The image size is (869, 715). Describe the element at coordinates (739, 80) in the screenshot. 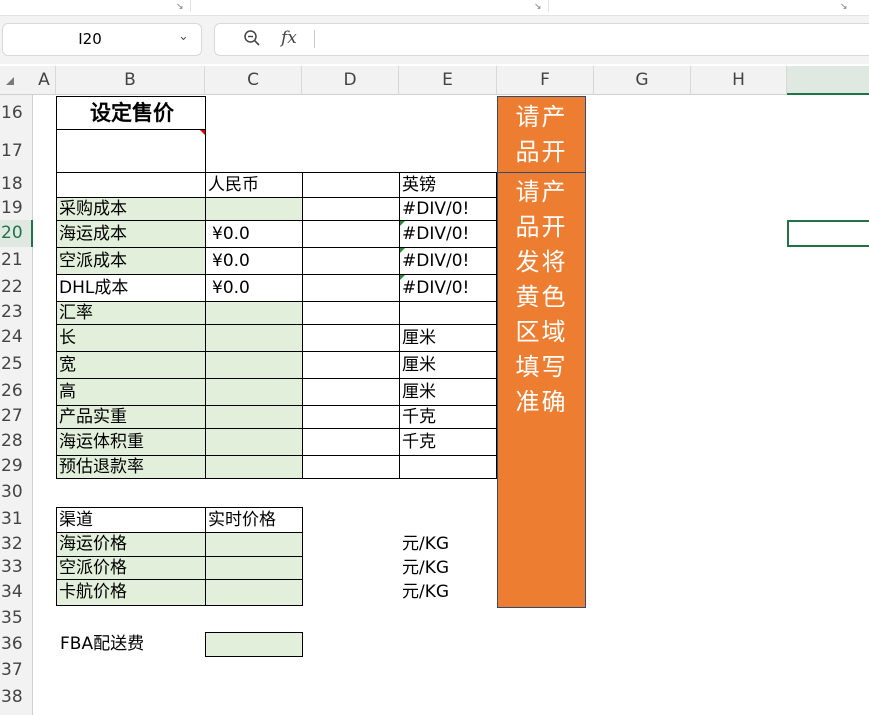

I see `column-header-h: H` at that location.